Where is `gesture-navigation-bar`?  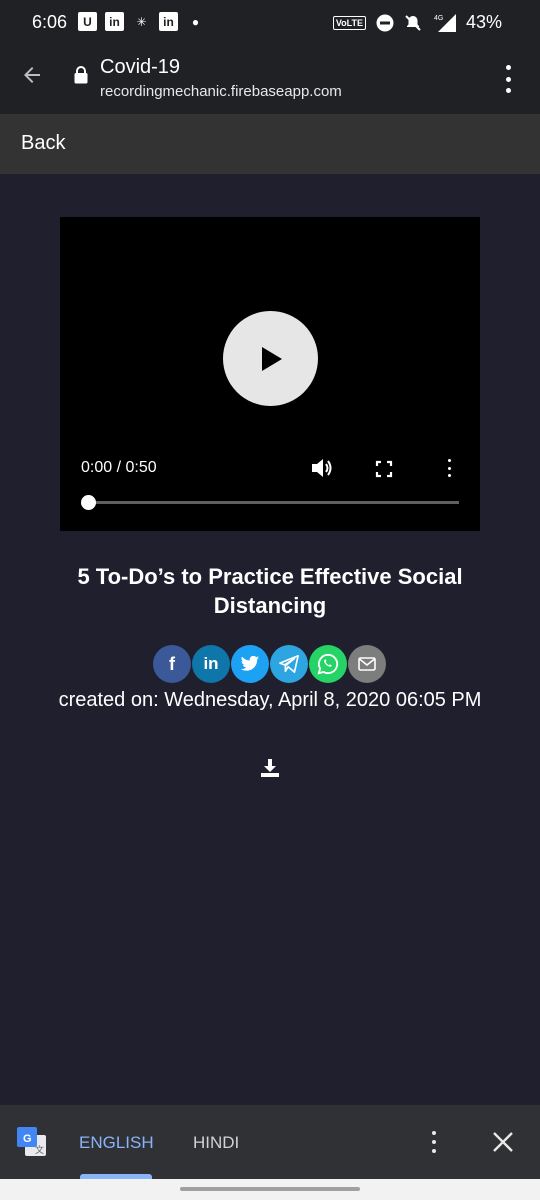
gesture-navigation-bar is located at coordinates (270, 1189).